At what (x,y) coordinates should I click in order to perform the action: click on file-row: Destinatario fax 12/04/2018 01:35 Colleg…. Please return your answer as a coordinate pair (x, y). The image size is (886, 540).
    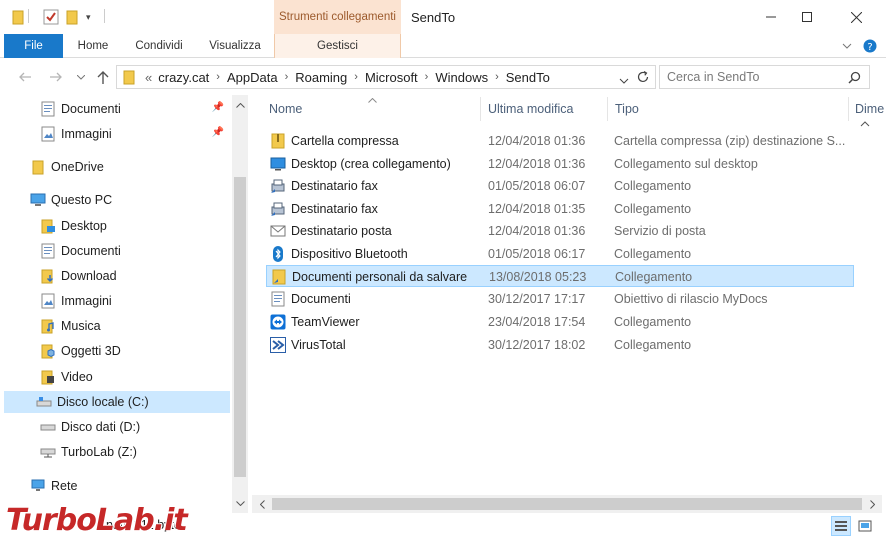
    Looking at the image, I should click on (560, 209).